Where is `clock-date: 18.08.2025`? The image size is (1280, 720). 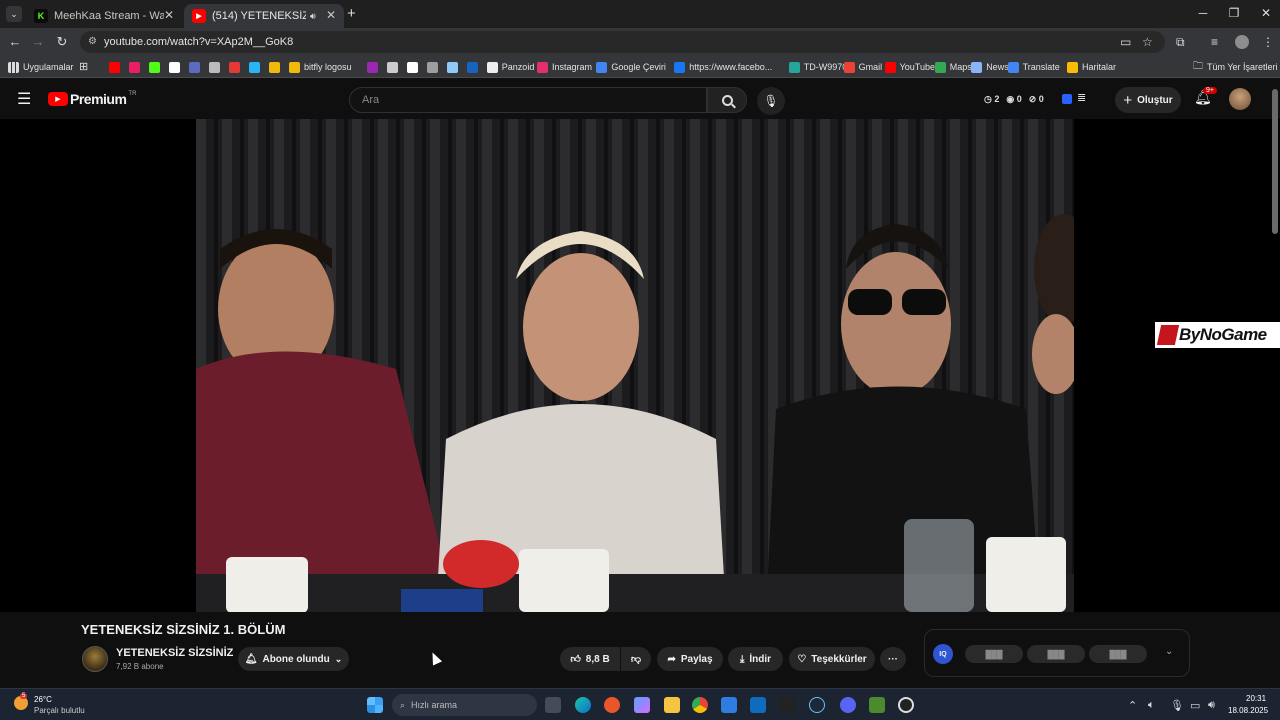 clock-date: 18.08.2025 is located at coordinates (1248, 710).